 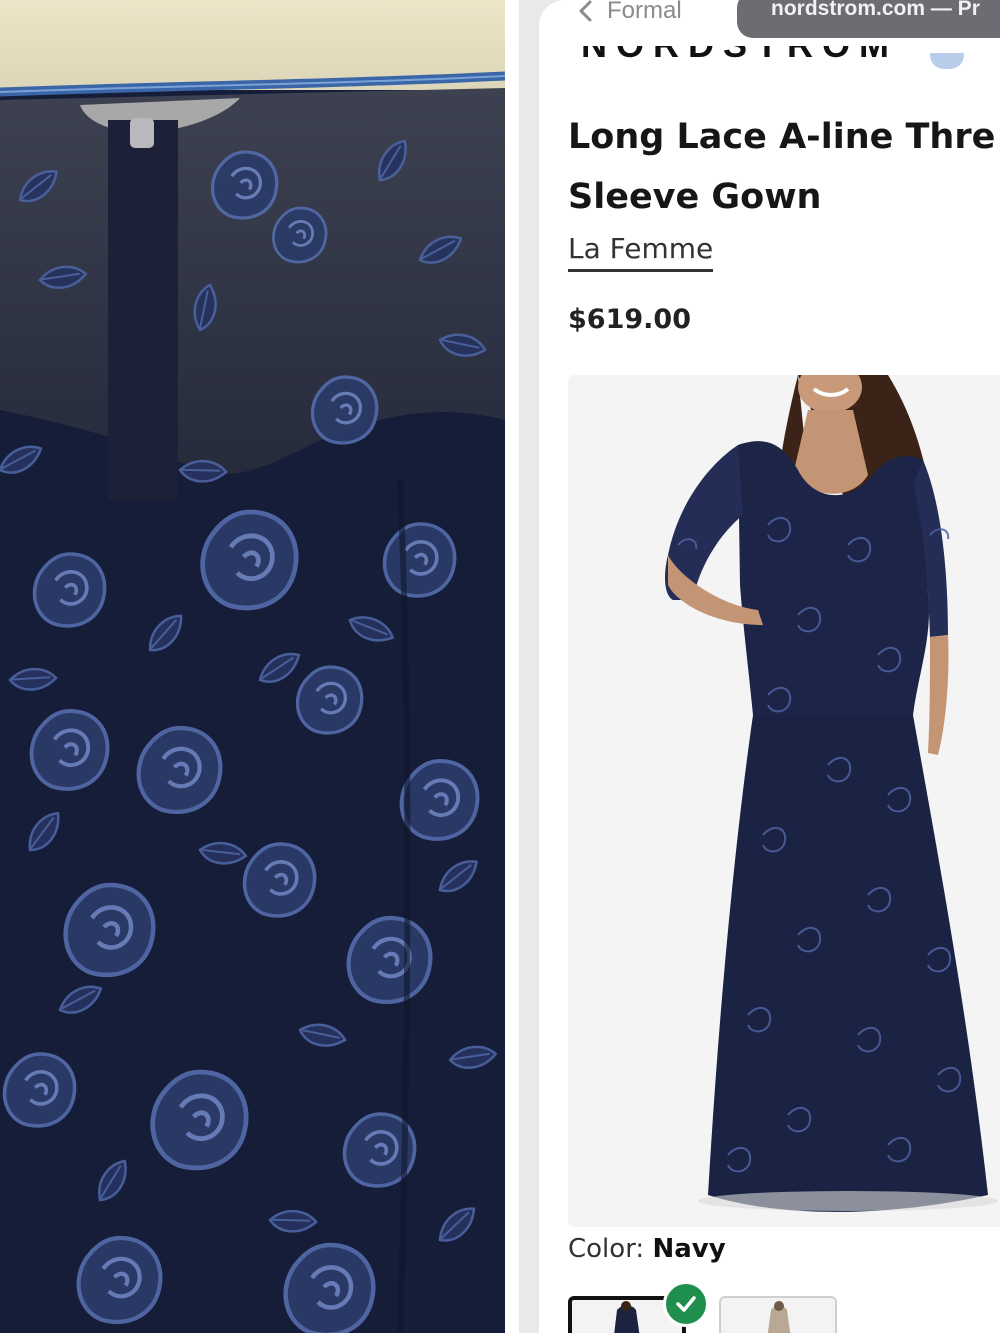 I want to click on selected-check-badge, so click(x=686, y=1304).